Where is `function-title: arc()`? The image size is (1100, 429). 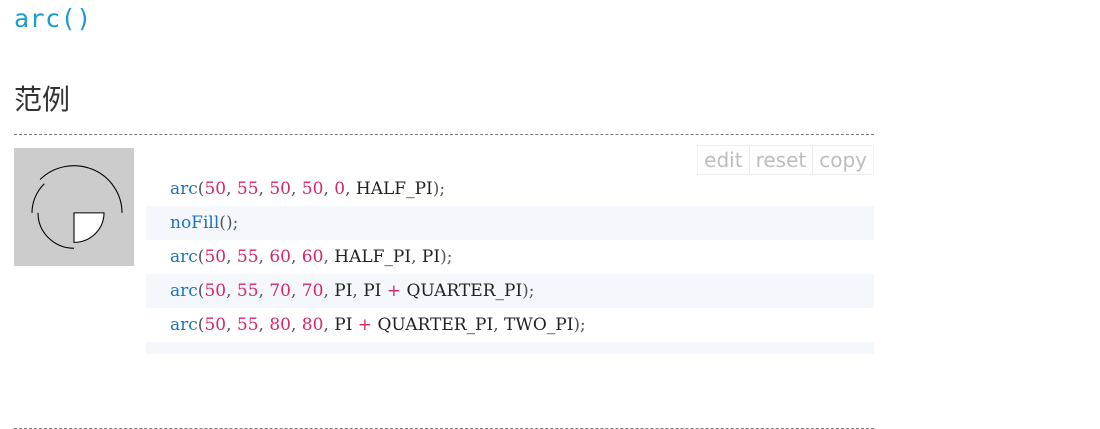 function-title: arc() is located at coordinates (53, 18).